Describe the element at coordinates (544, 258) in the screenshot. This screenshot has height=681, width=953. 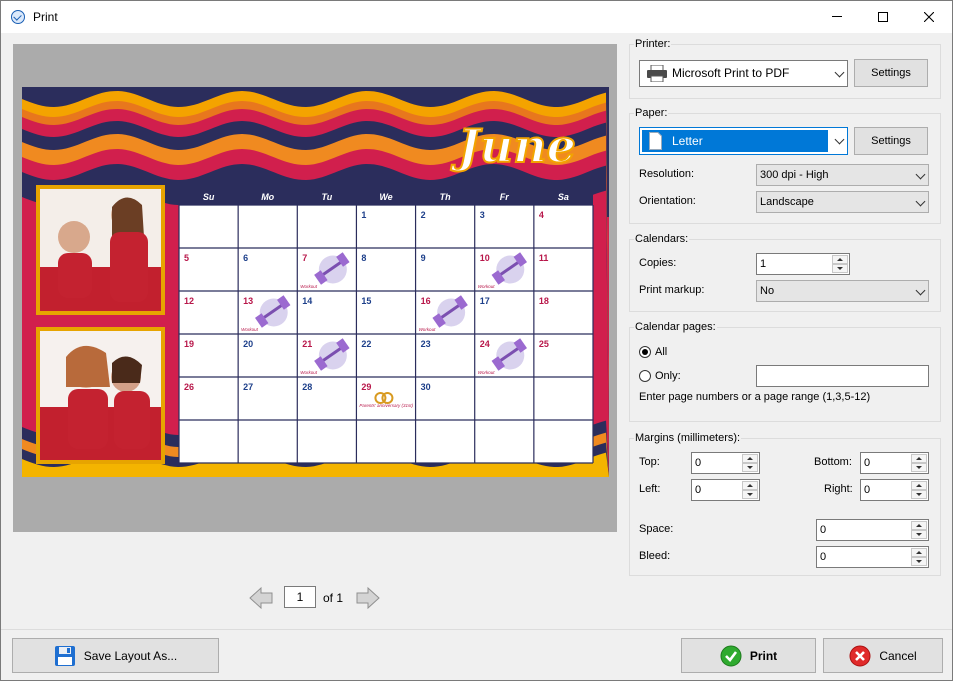
I see `day-number: 11` at that location.